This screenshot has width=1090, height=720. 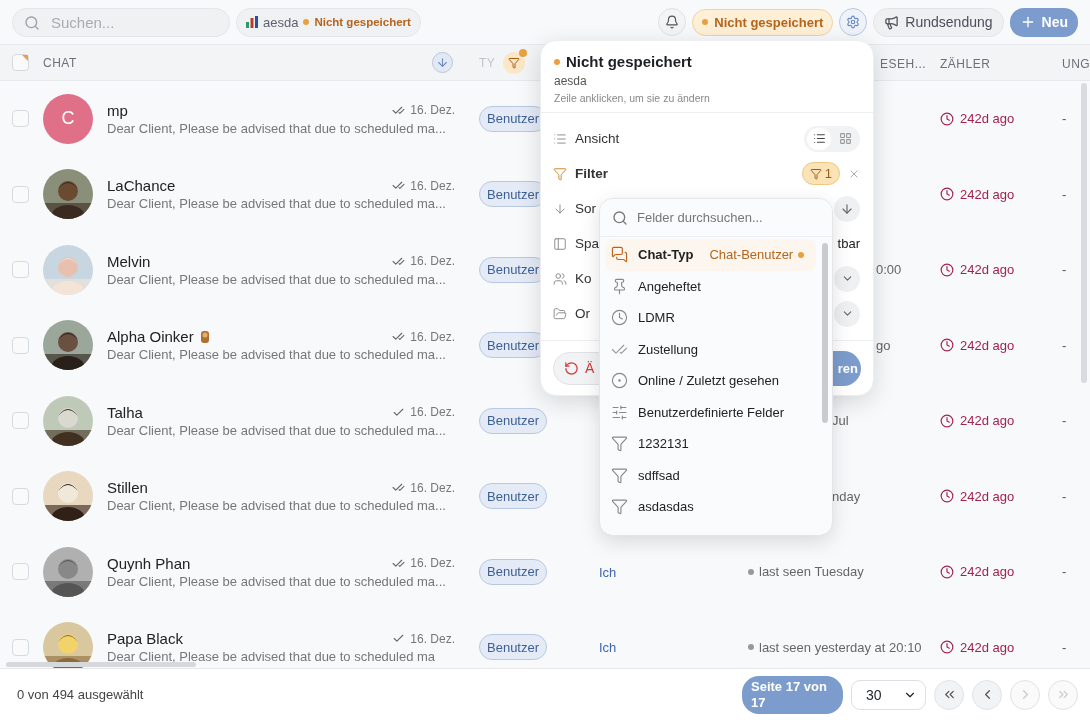 What do you see at coordinates (892, 22) in the screenshot?
I see `megaphone-icon` at bounding box center [892, 22].